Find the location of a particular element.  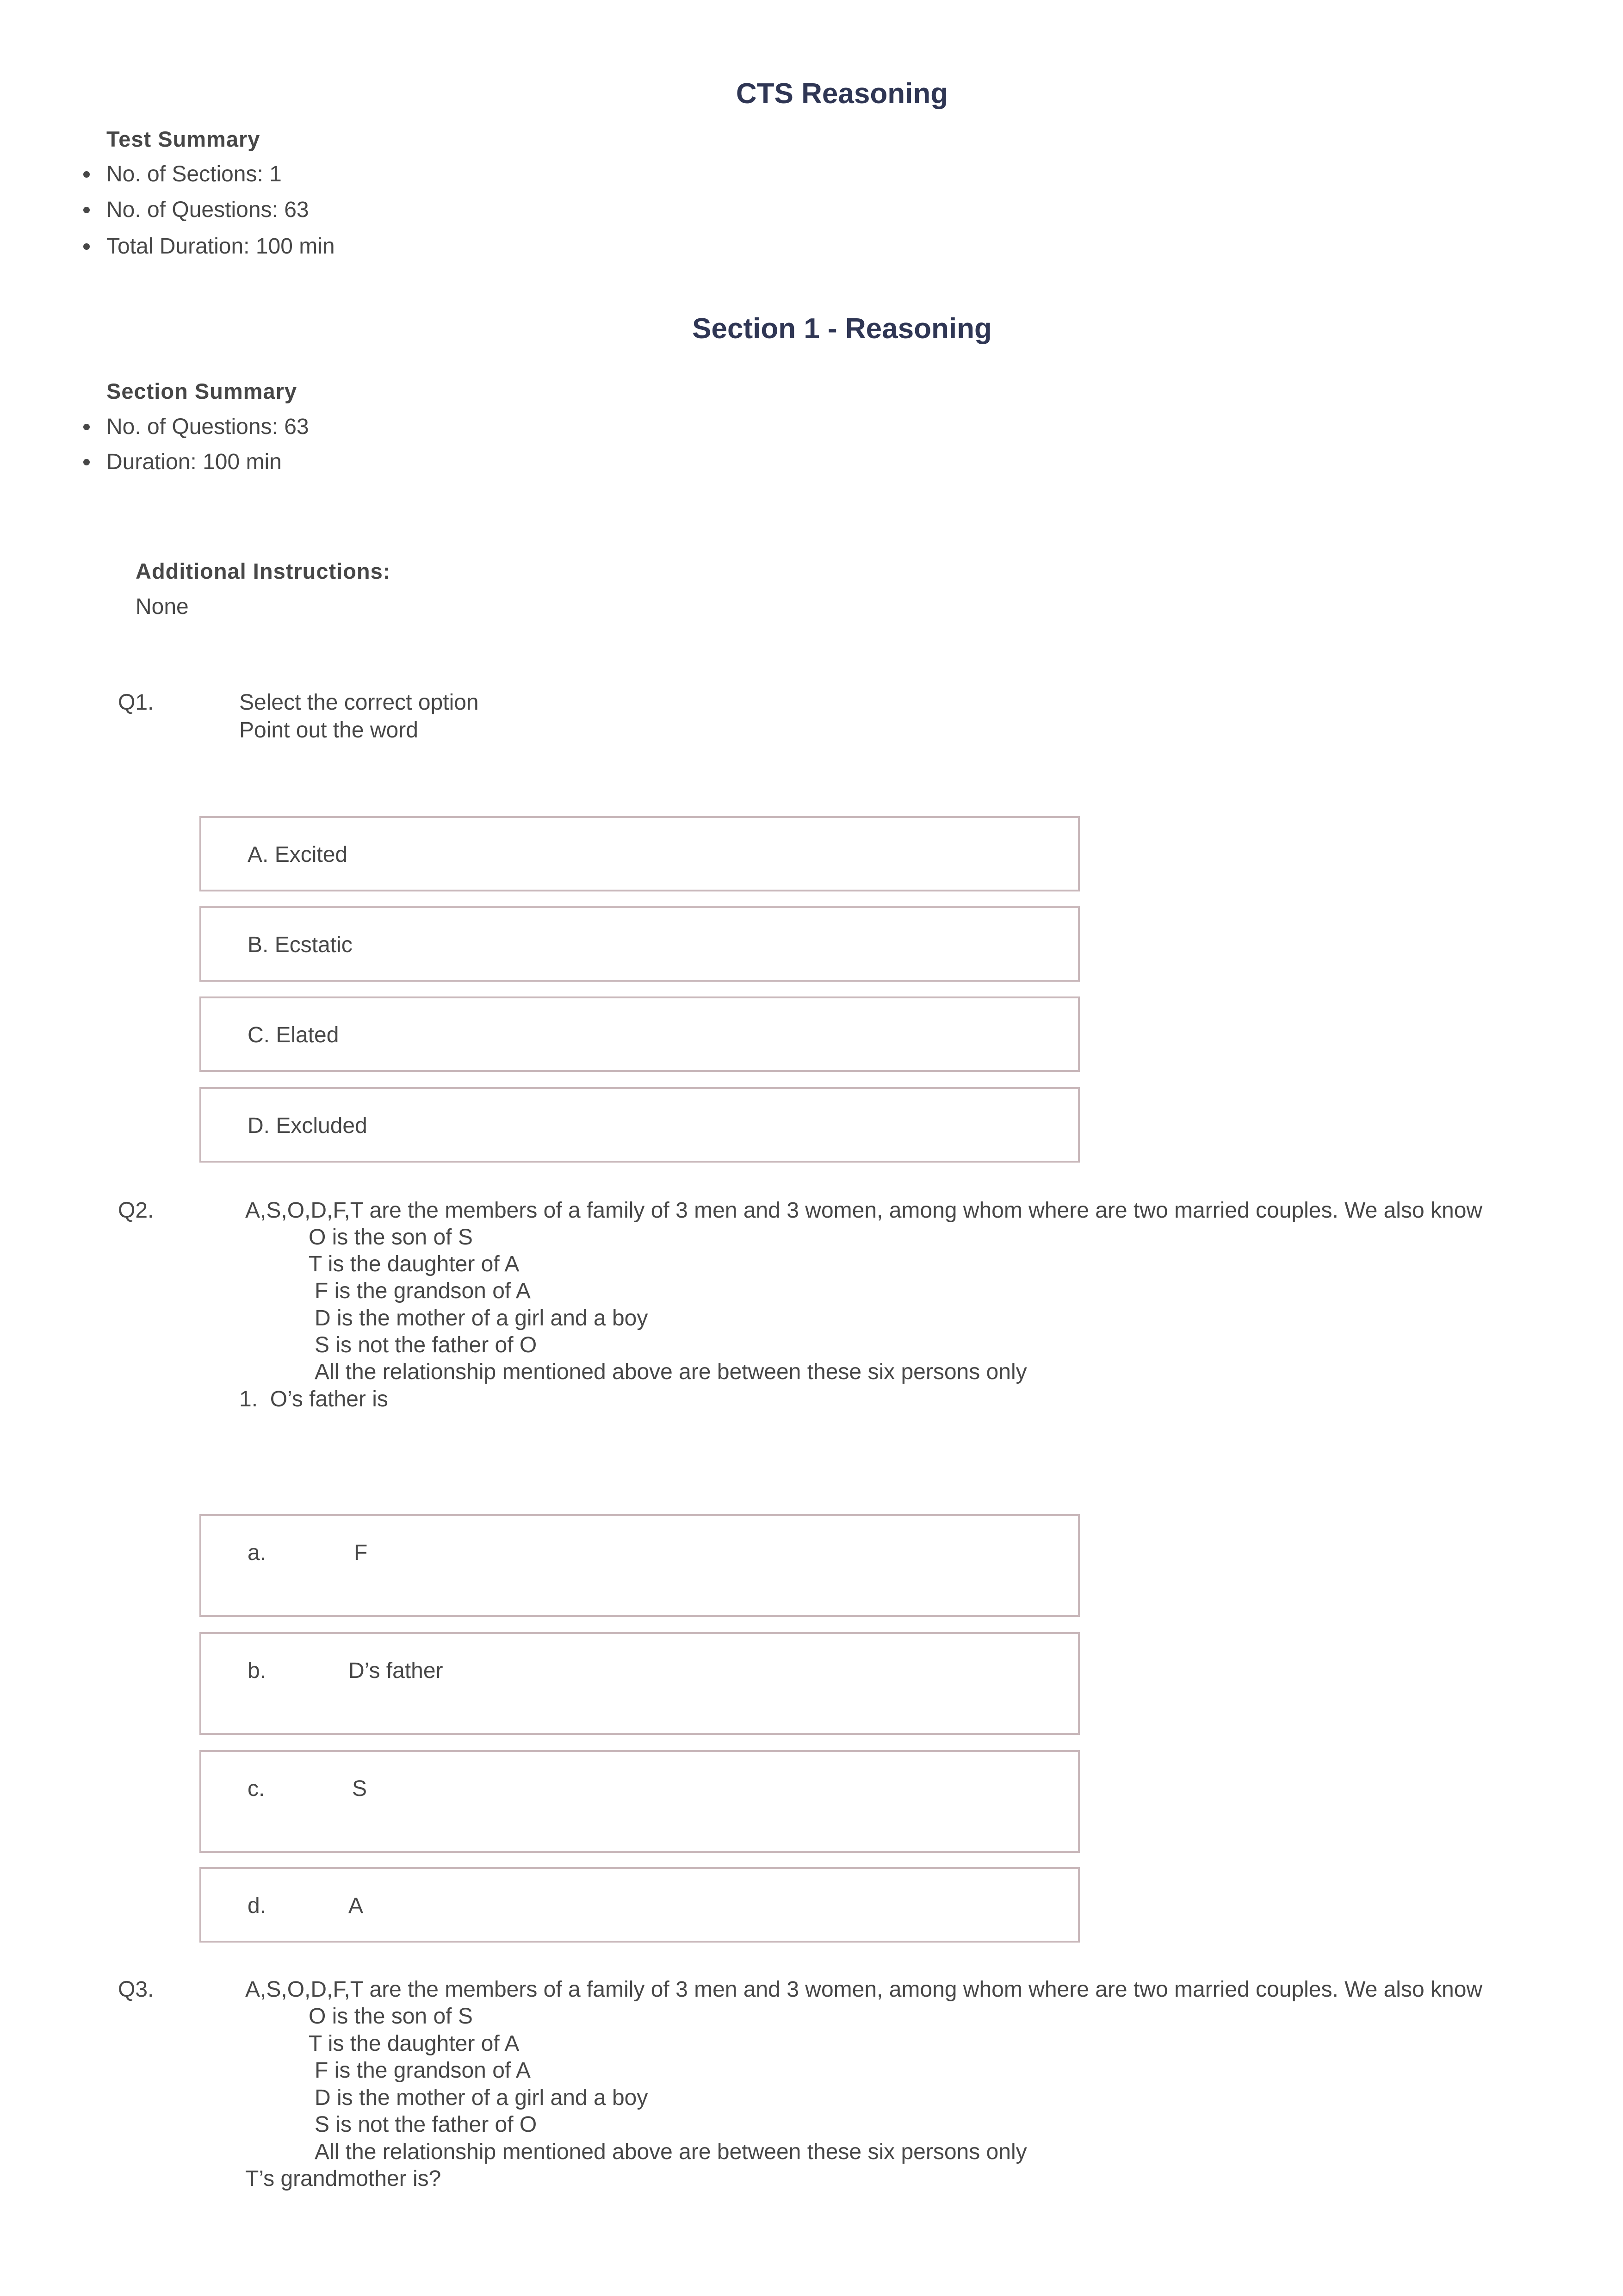

option-a: A. Excited is located at coordinates (639, 853).